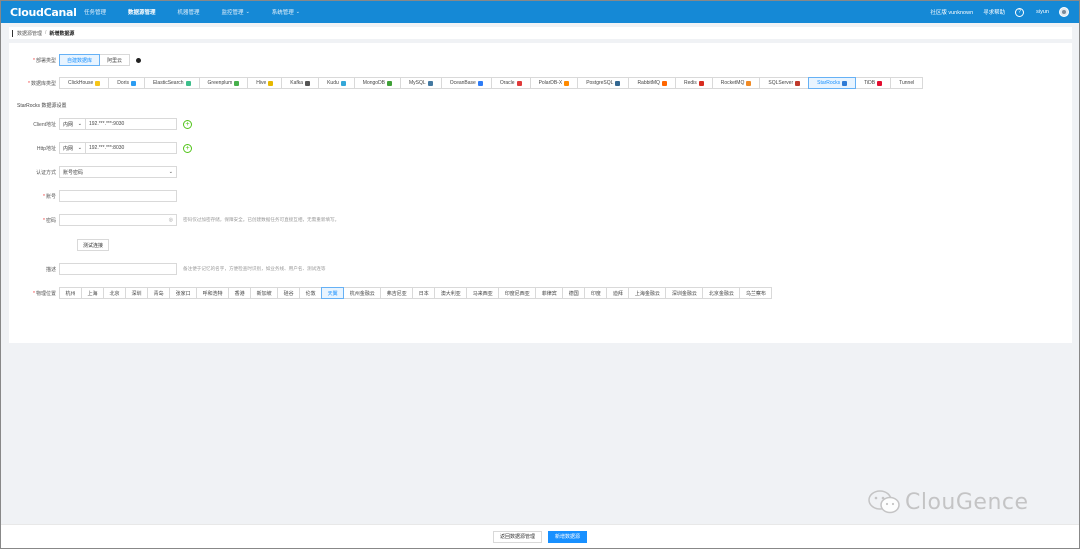  What do you see at coordinates (264, 293) in the screenshot?
I see `region-option: 新加坡` at bounding box center [264, 293].